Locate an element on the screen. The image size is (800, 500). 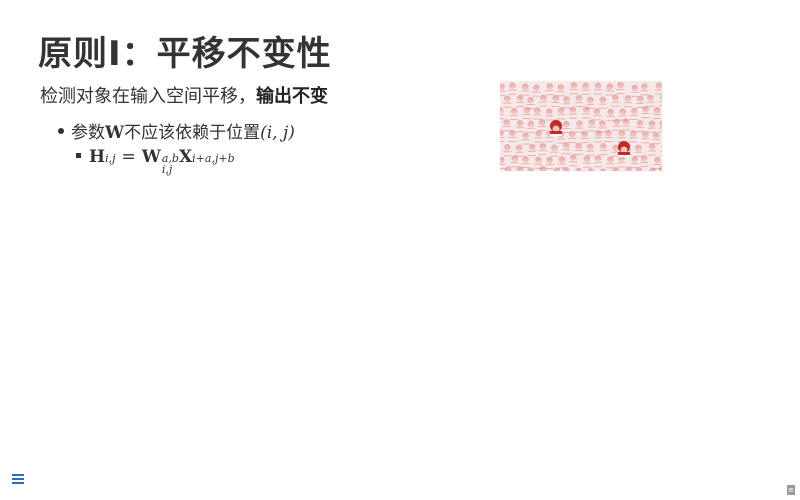
formula-equals: = is located at coordinates (128, 157).